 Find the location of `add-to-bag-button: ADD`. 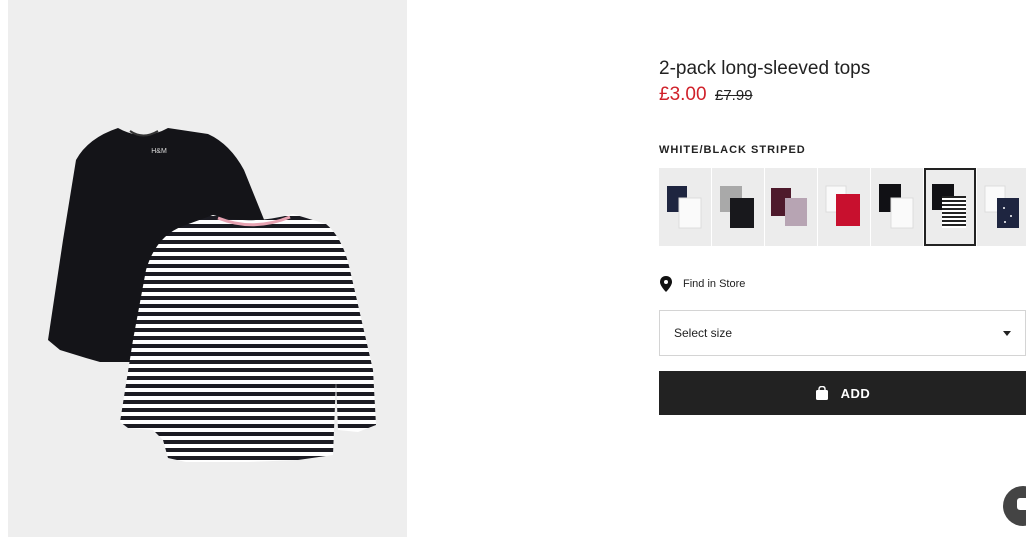

add-to-bag-button: ADD is located at coordinates (842, 393).